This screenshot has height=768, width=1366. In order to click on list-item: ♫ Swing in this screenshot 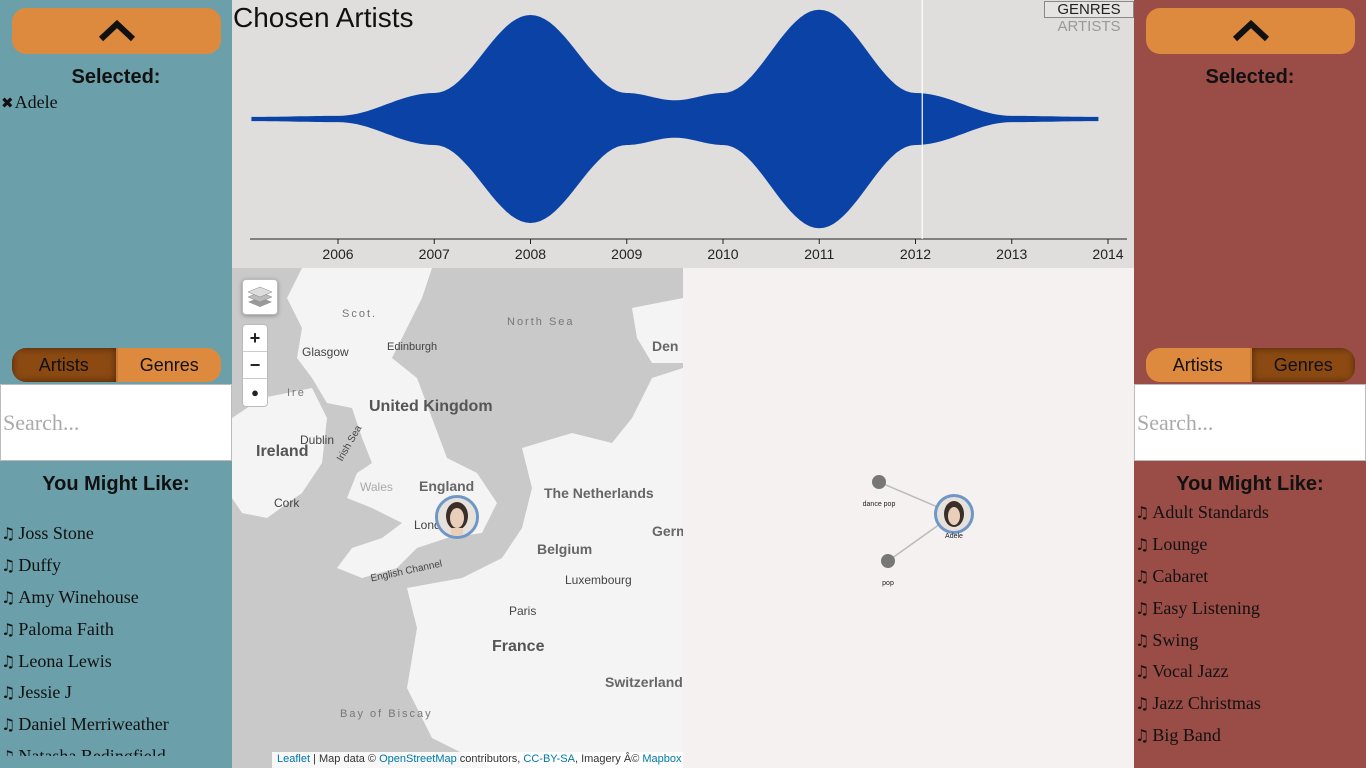, I will do `click(1250, 640)`.